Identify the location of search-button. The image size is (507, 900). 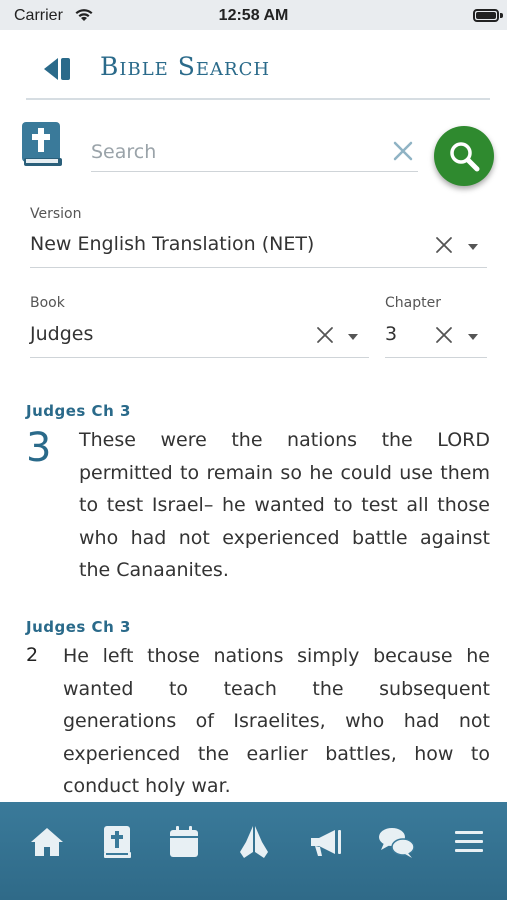
(464, 156).